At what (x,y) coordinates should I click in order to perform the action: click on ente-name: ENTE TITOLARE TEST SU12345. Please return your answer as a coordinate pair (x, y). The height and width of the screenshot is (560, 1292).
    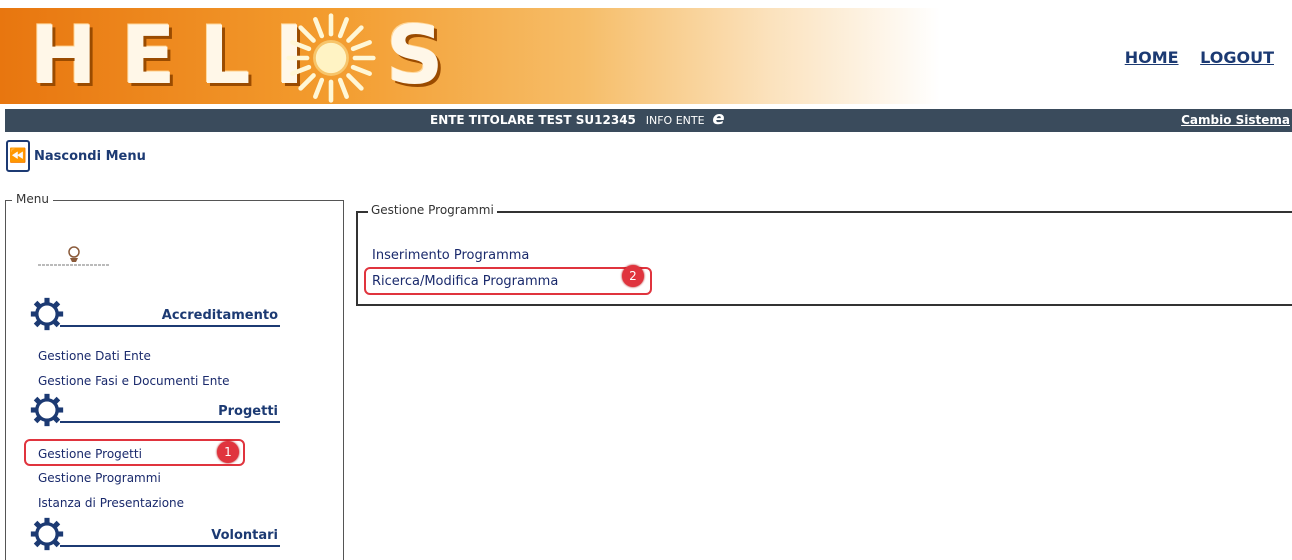
    Looking at the image, I should click on (533, 120).